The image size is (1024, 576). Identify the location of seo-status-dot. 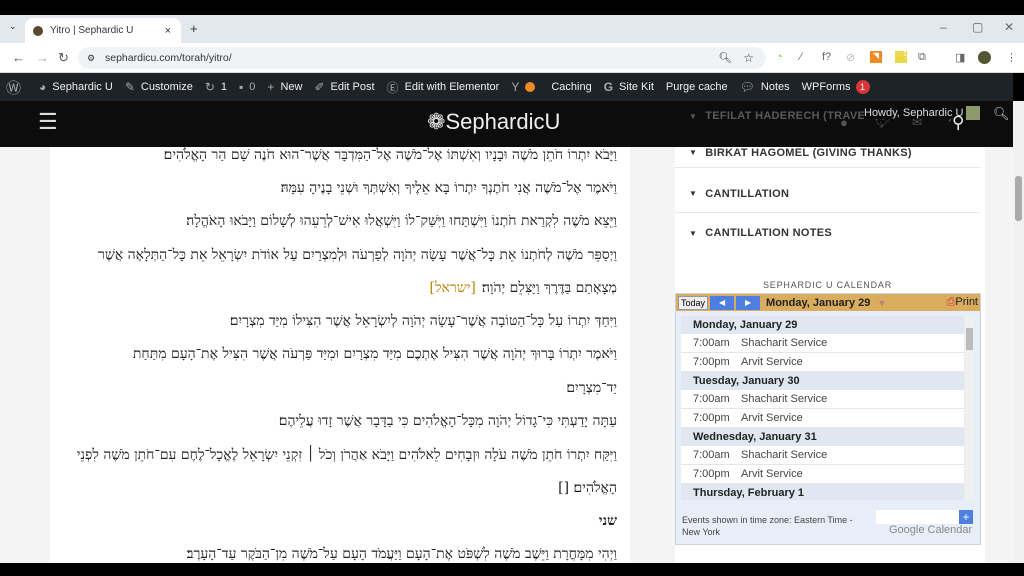
(530, 87).